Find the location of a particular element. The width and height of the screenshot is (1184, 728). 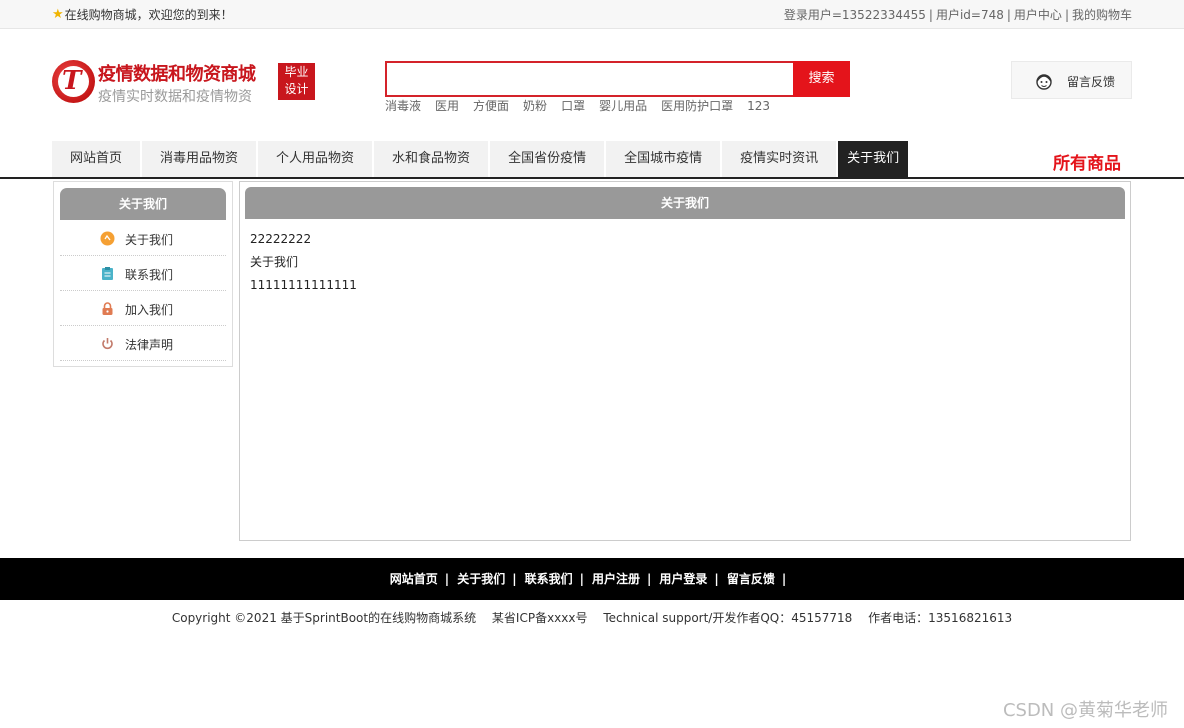

sidebar-item-label: 加入我们 is located at coordinates (149, 310).